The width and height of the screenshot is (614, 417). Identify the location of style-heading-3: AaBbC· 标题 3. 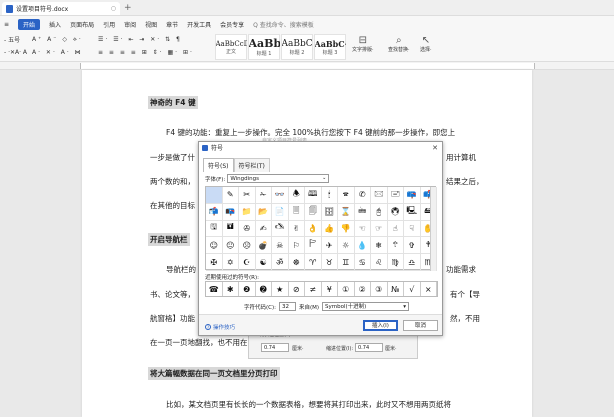
(330, 47).